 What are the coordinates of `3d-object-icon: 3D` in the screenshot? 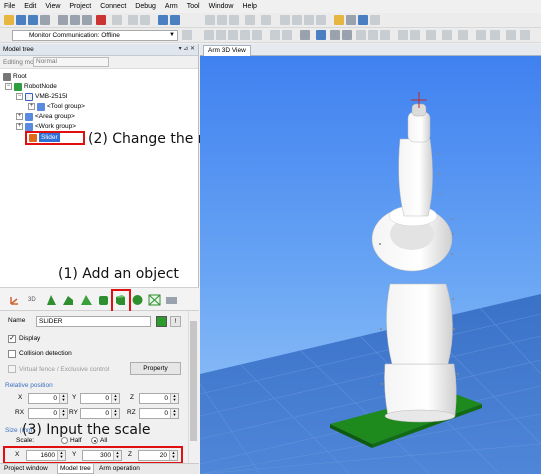 It's located at (34, 300).